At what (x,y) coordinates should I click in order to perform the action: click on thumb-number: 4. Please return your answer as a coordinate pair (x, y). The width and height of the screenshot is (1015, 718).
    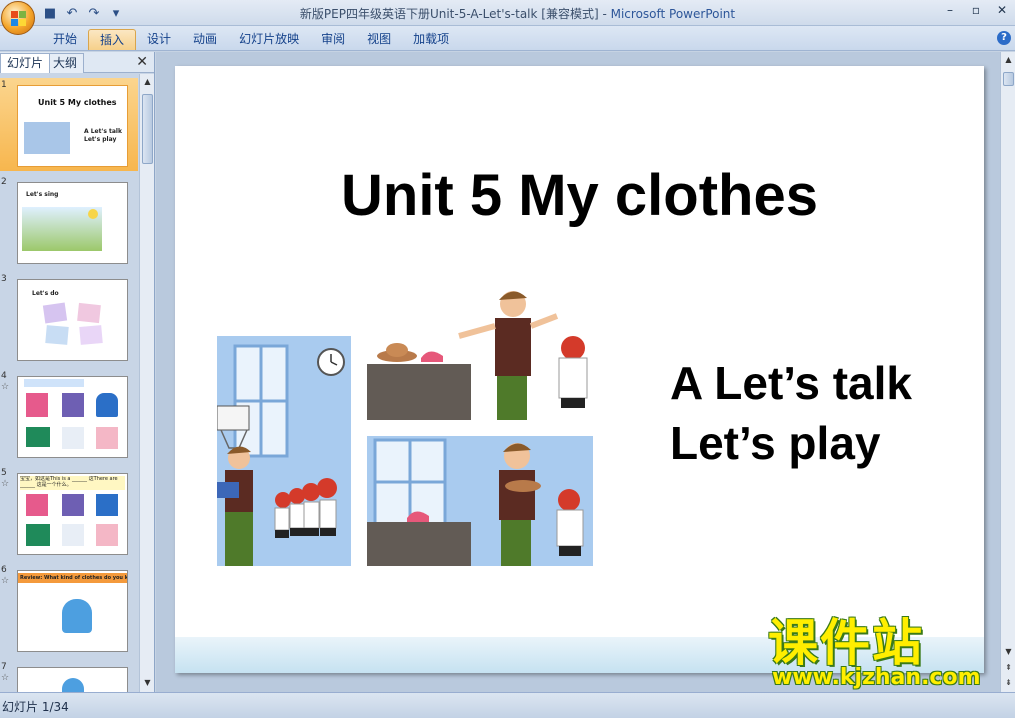
    Looking at the image, I should click on (4, 376).